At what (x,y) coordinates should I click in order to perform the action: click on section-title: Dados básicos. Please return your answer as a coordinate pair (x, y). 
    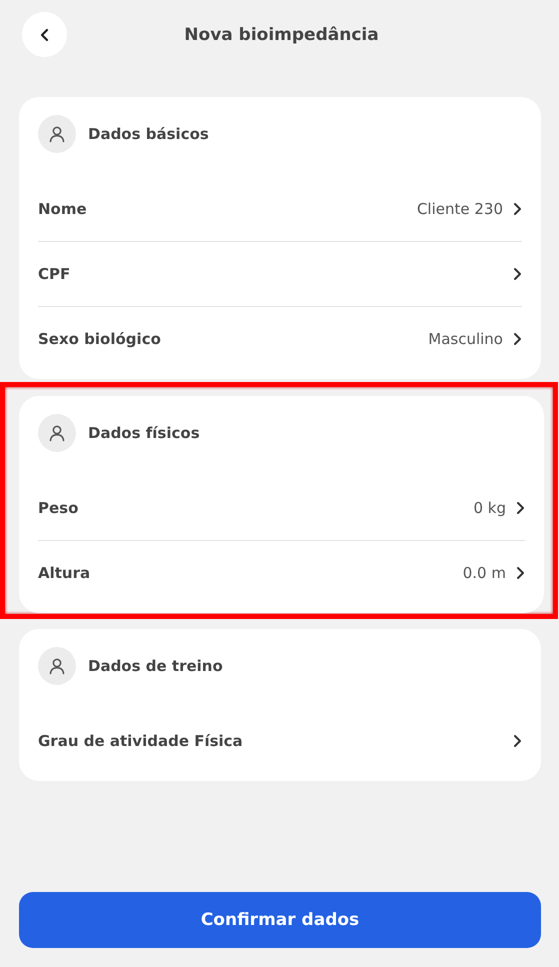
    Looking at the image, I should click on (148, 134).